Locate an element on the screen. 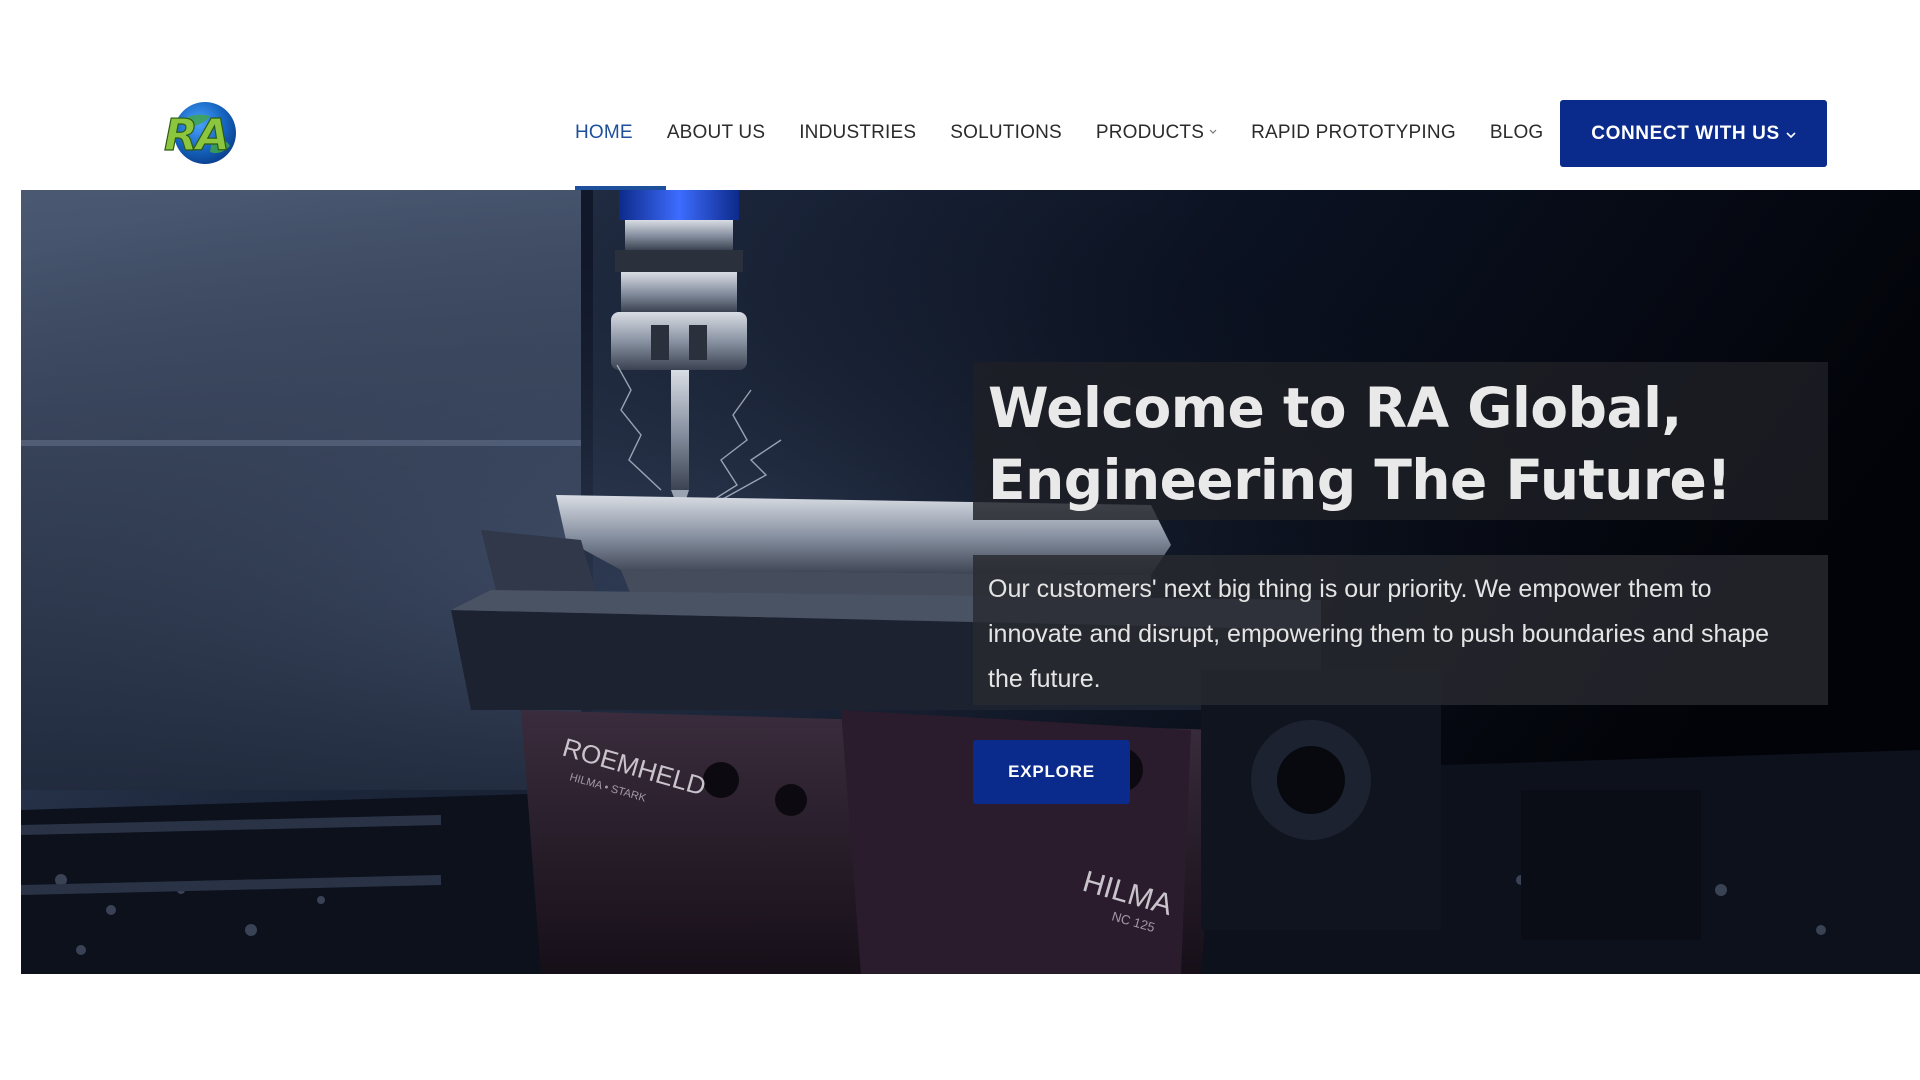  connect-with-us-button: CONNECT WITH US is located at coordinates (1693, 133).